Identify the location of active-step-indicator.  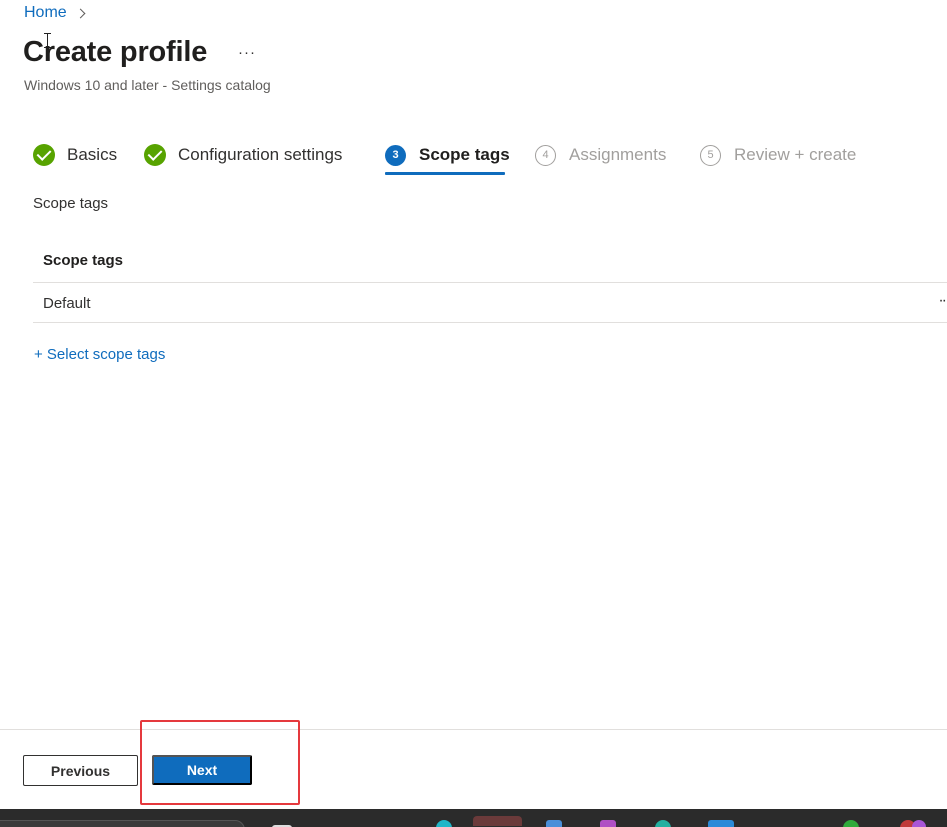
(445, 173).